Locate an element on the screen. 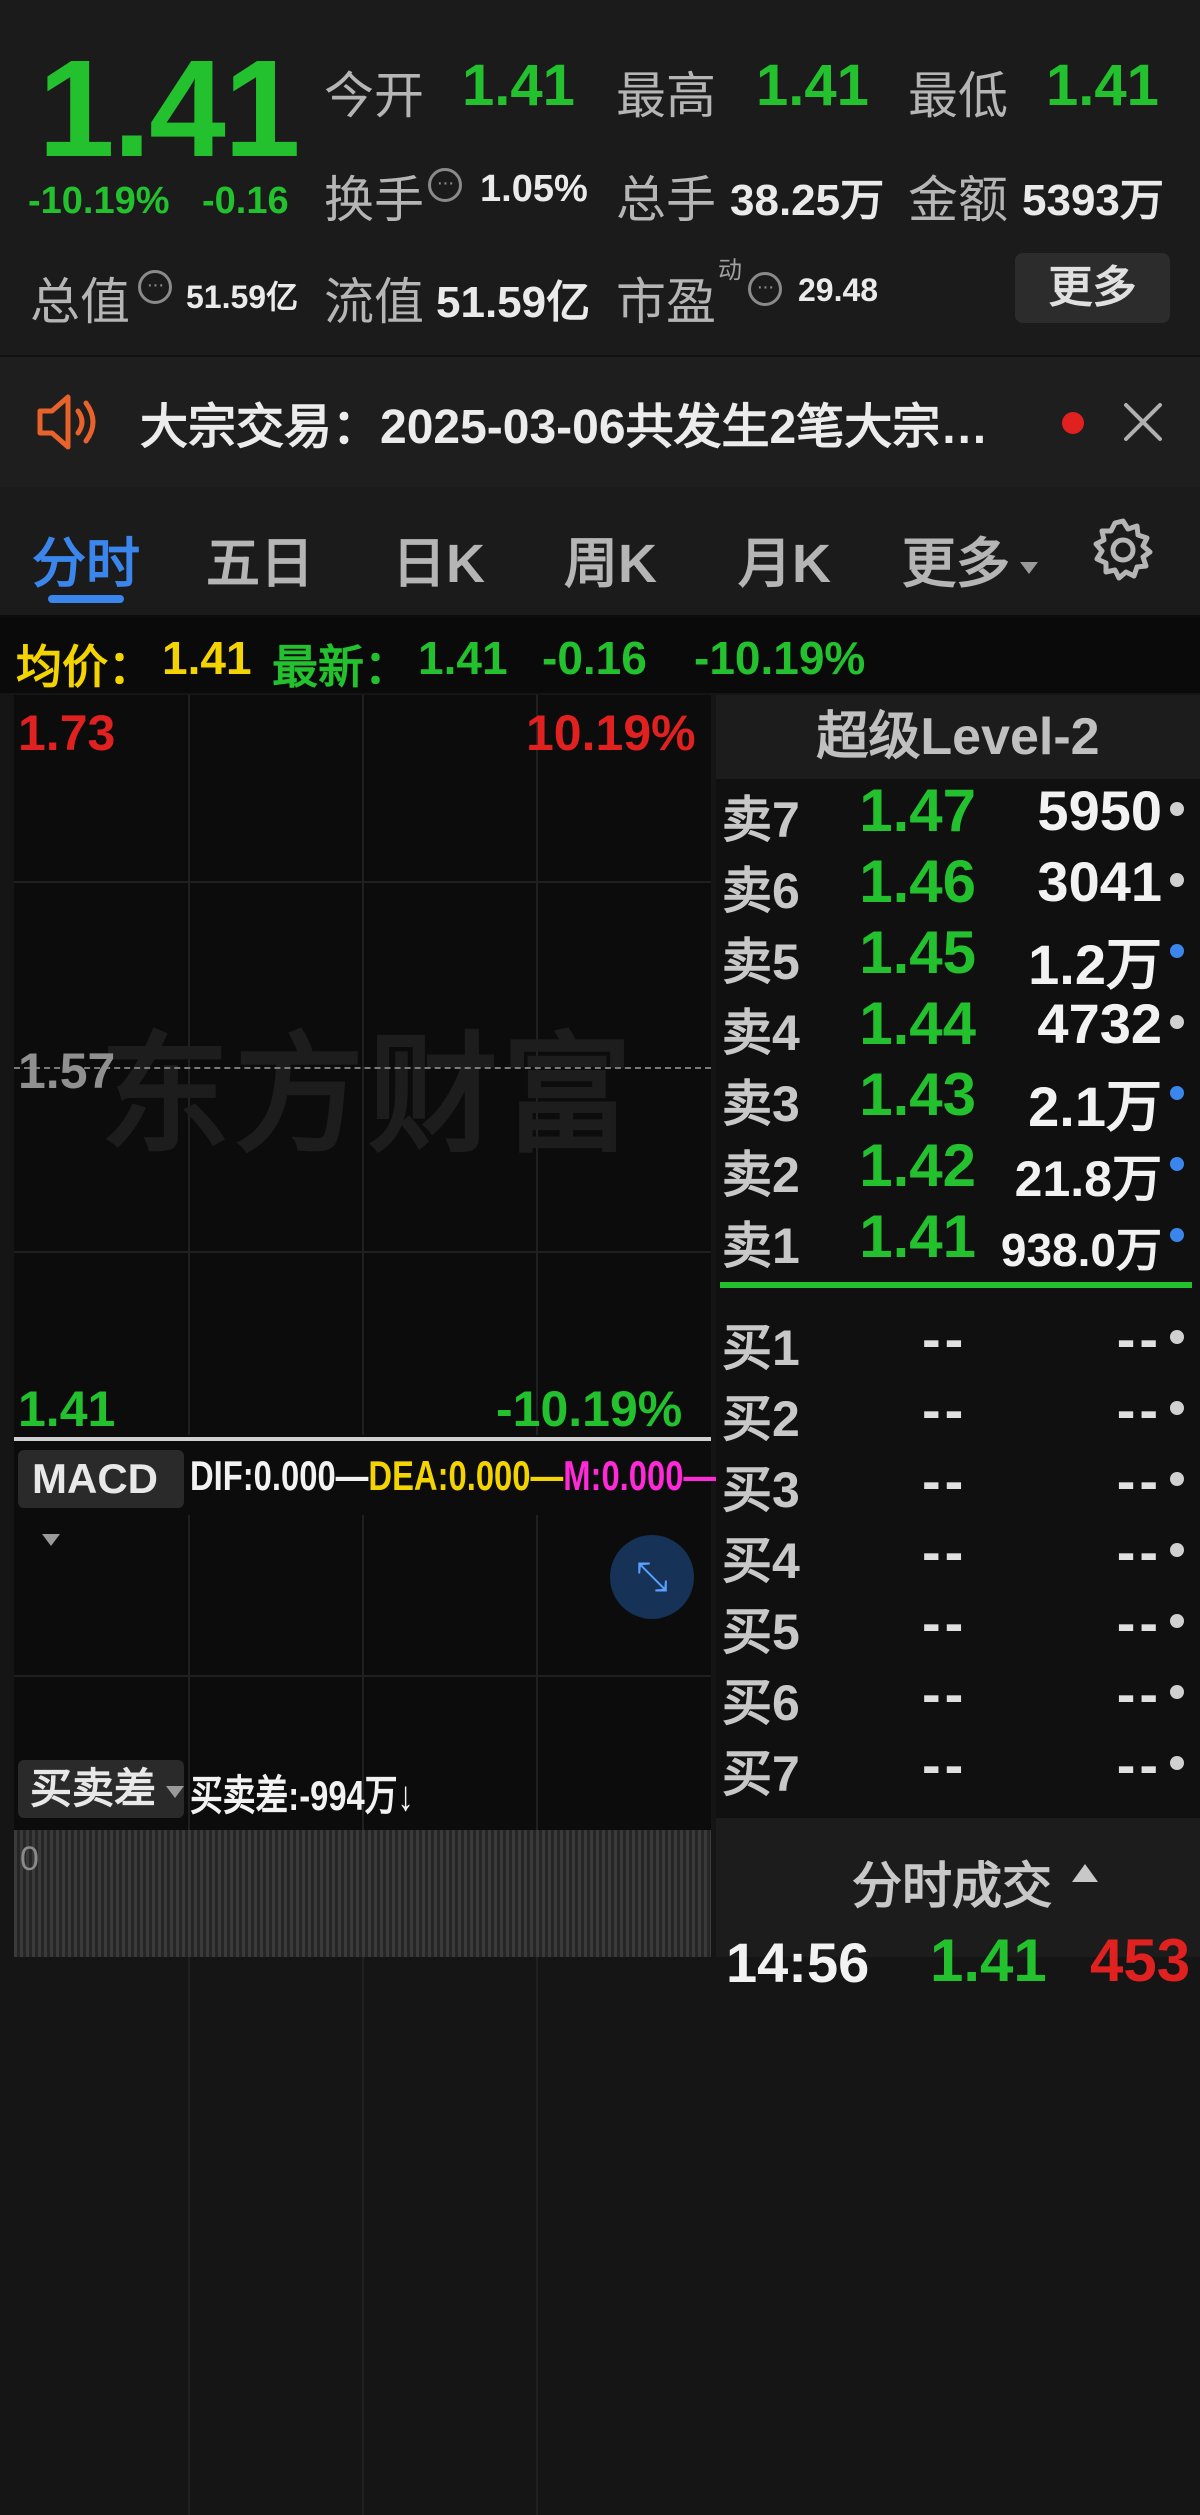  volume-label: 总手 is located at coordinates (666, 200).